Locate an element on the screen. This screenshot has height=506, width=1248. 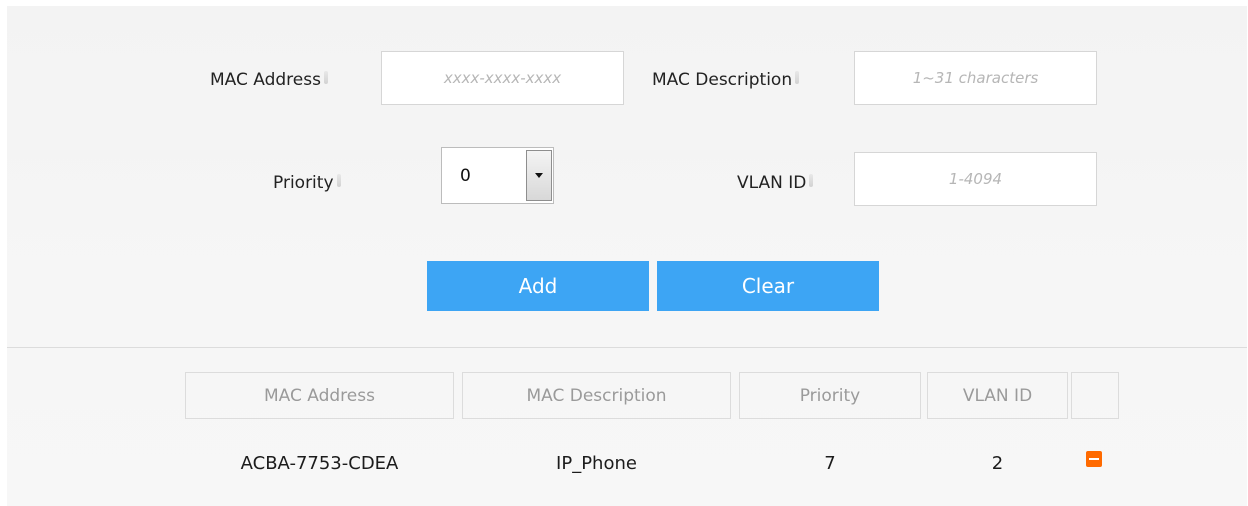
cell-vlan-id: 2 is located at coordinates (997, 463).